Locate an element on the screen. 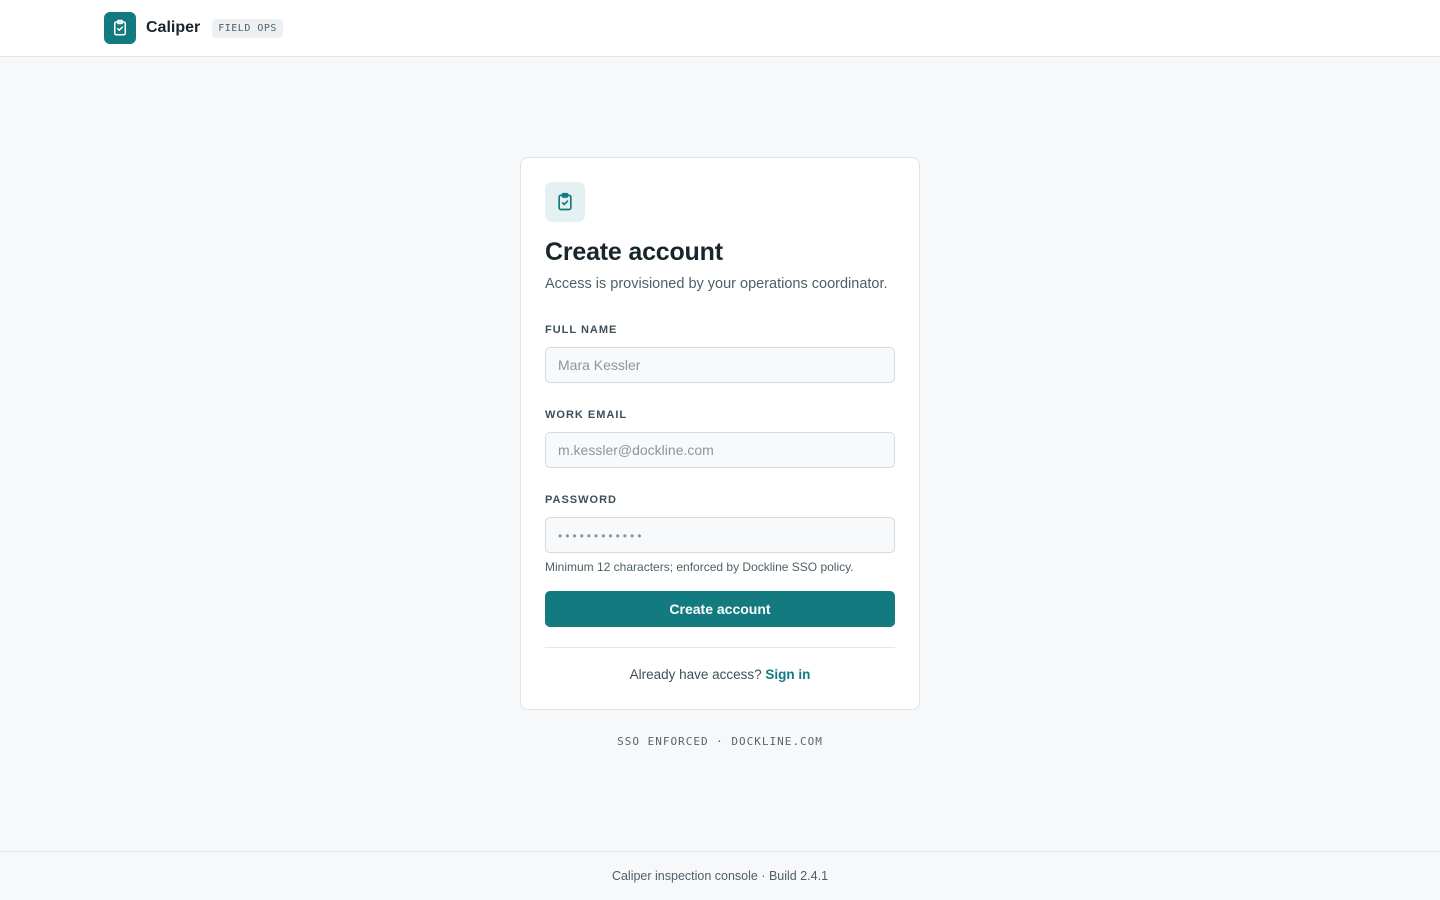 The width and height of the screenshot is (1440, 900). full-name-label: FULL NAME is located at coordinates (581, 330).